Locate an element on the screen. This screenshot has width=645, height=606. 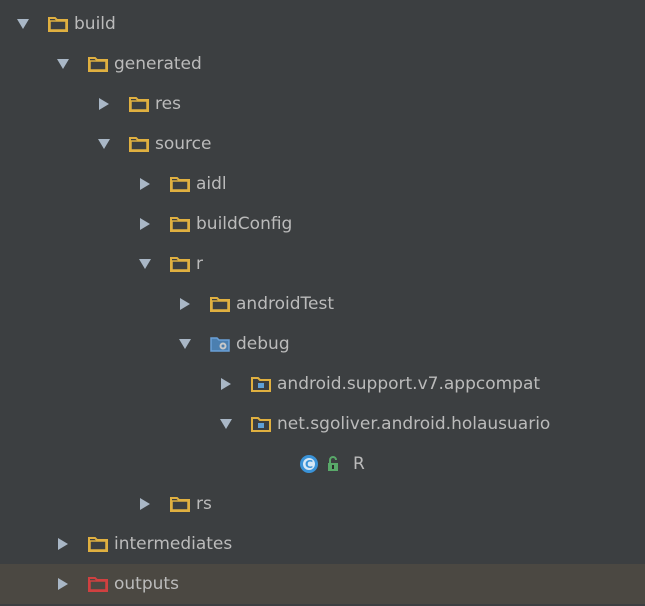
class-icon: C is located at coordinates (309, 464).